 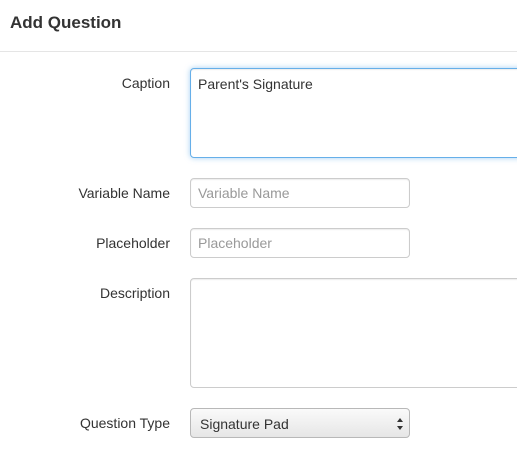 What do you see at coordinates (124, 193) in the screenshot?
I see `variable-name-label: Variable Name` at bounding box center [124, 193].